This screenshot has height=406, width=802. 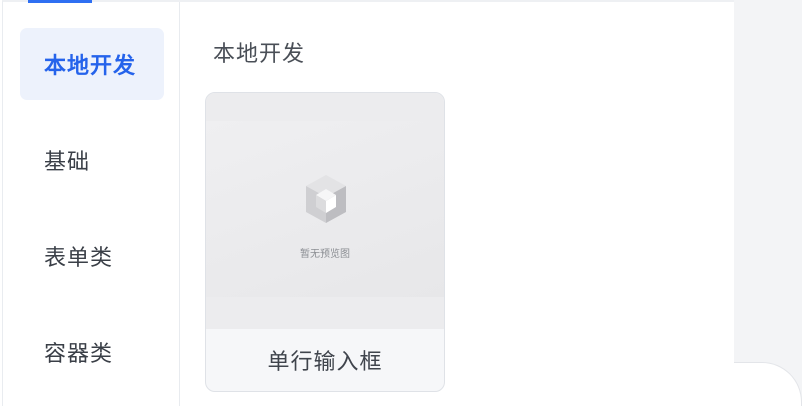 I want to click on empty-box-icon, so click(x=326, y=199).